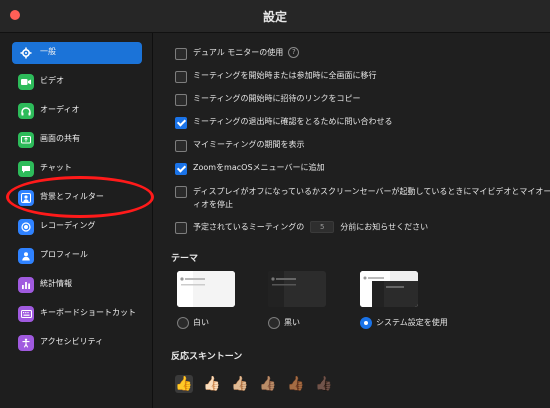 The image size is (550, 408). What do you see at coordinates (185, 259) in the screenshot?
I see `theme-section-title: テーマ` at bounding box center [185, 259].